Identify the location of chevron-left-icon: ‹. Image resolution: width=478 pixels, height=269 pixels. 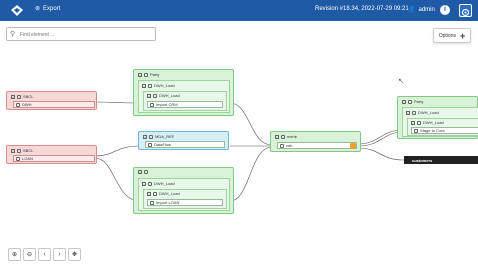
(44, 254).